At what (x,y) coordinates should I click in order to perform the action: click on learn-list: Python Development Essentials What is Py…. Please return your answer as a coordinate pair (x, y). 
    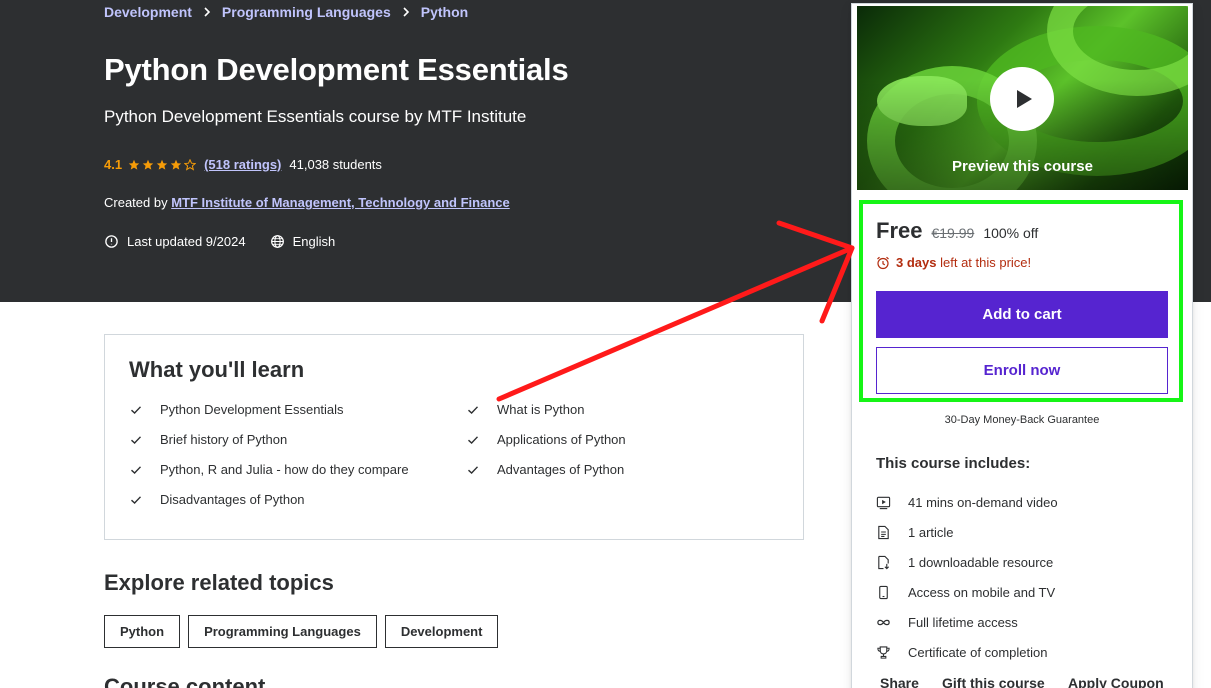
    Looking at the image, I should click on (454, 455).